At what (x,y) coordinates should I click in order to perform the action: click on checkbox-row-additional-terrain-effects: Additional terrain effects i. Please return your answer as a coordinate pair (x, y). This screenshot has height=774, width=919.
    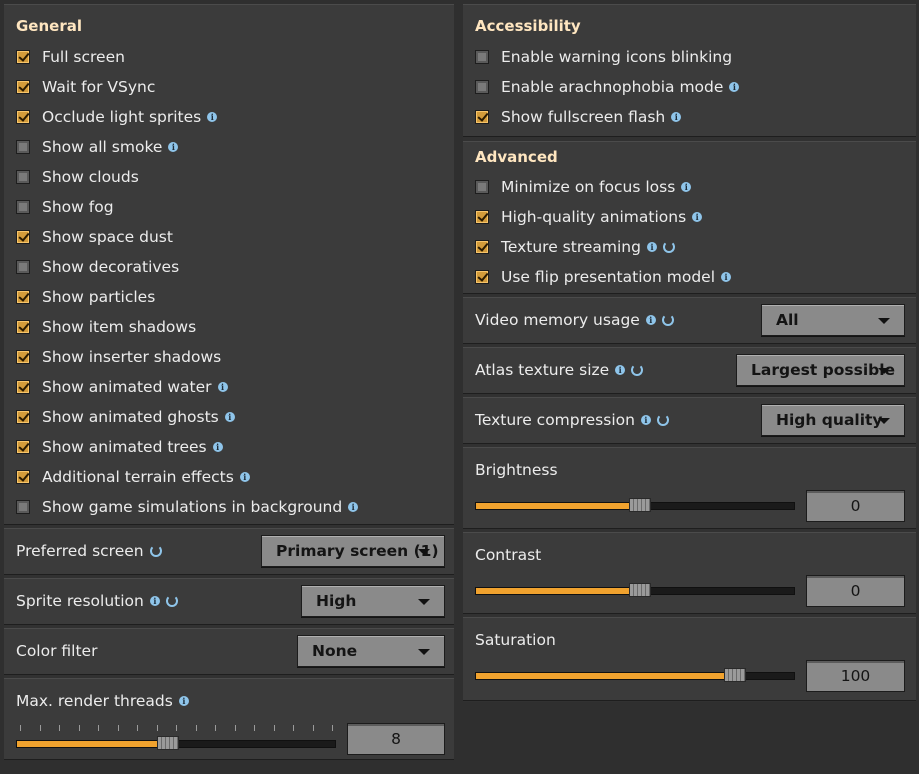
    Looking at the image, I should click on (133, 477).